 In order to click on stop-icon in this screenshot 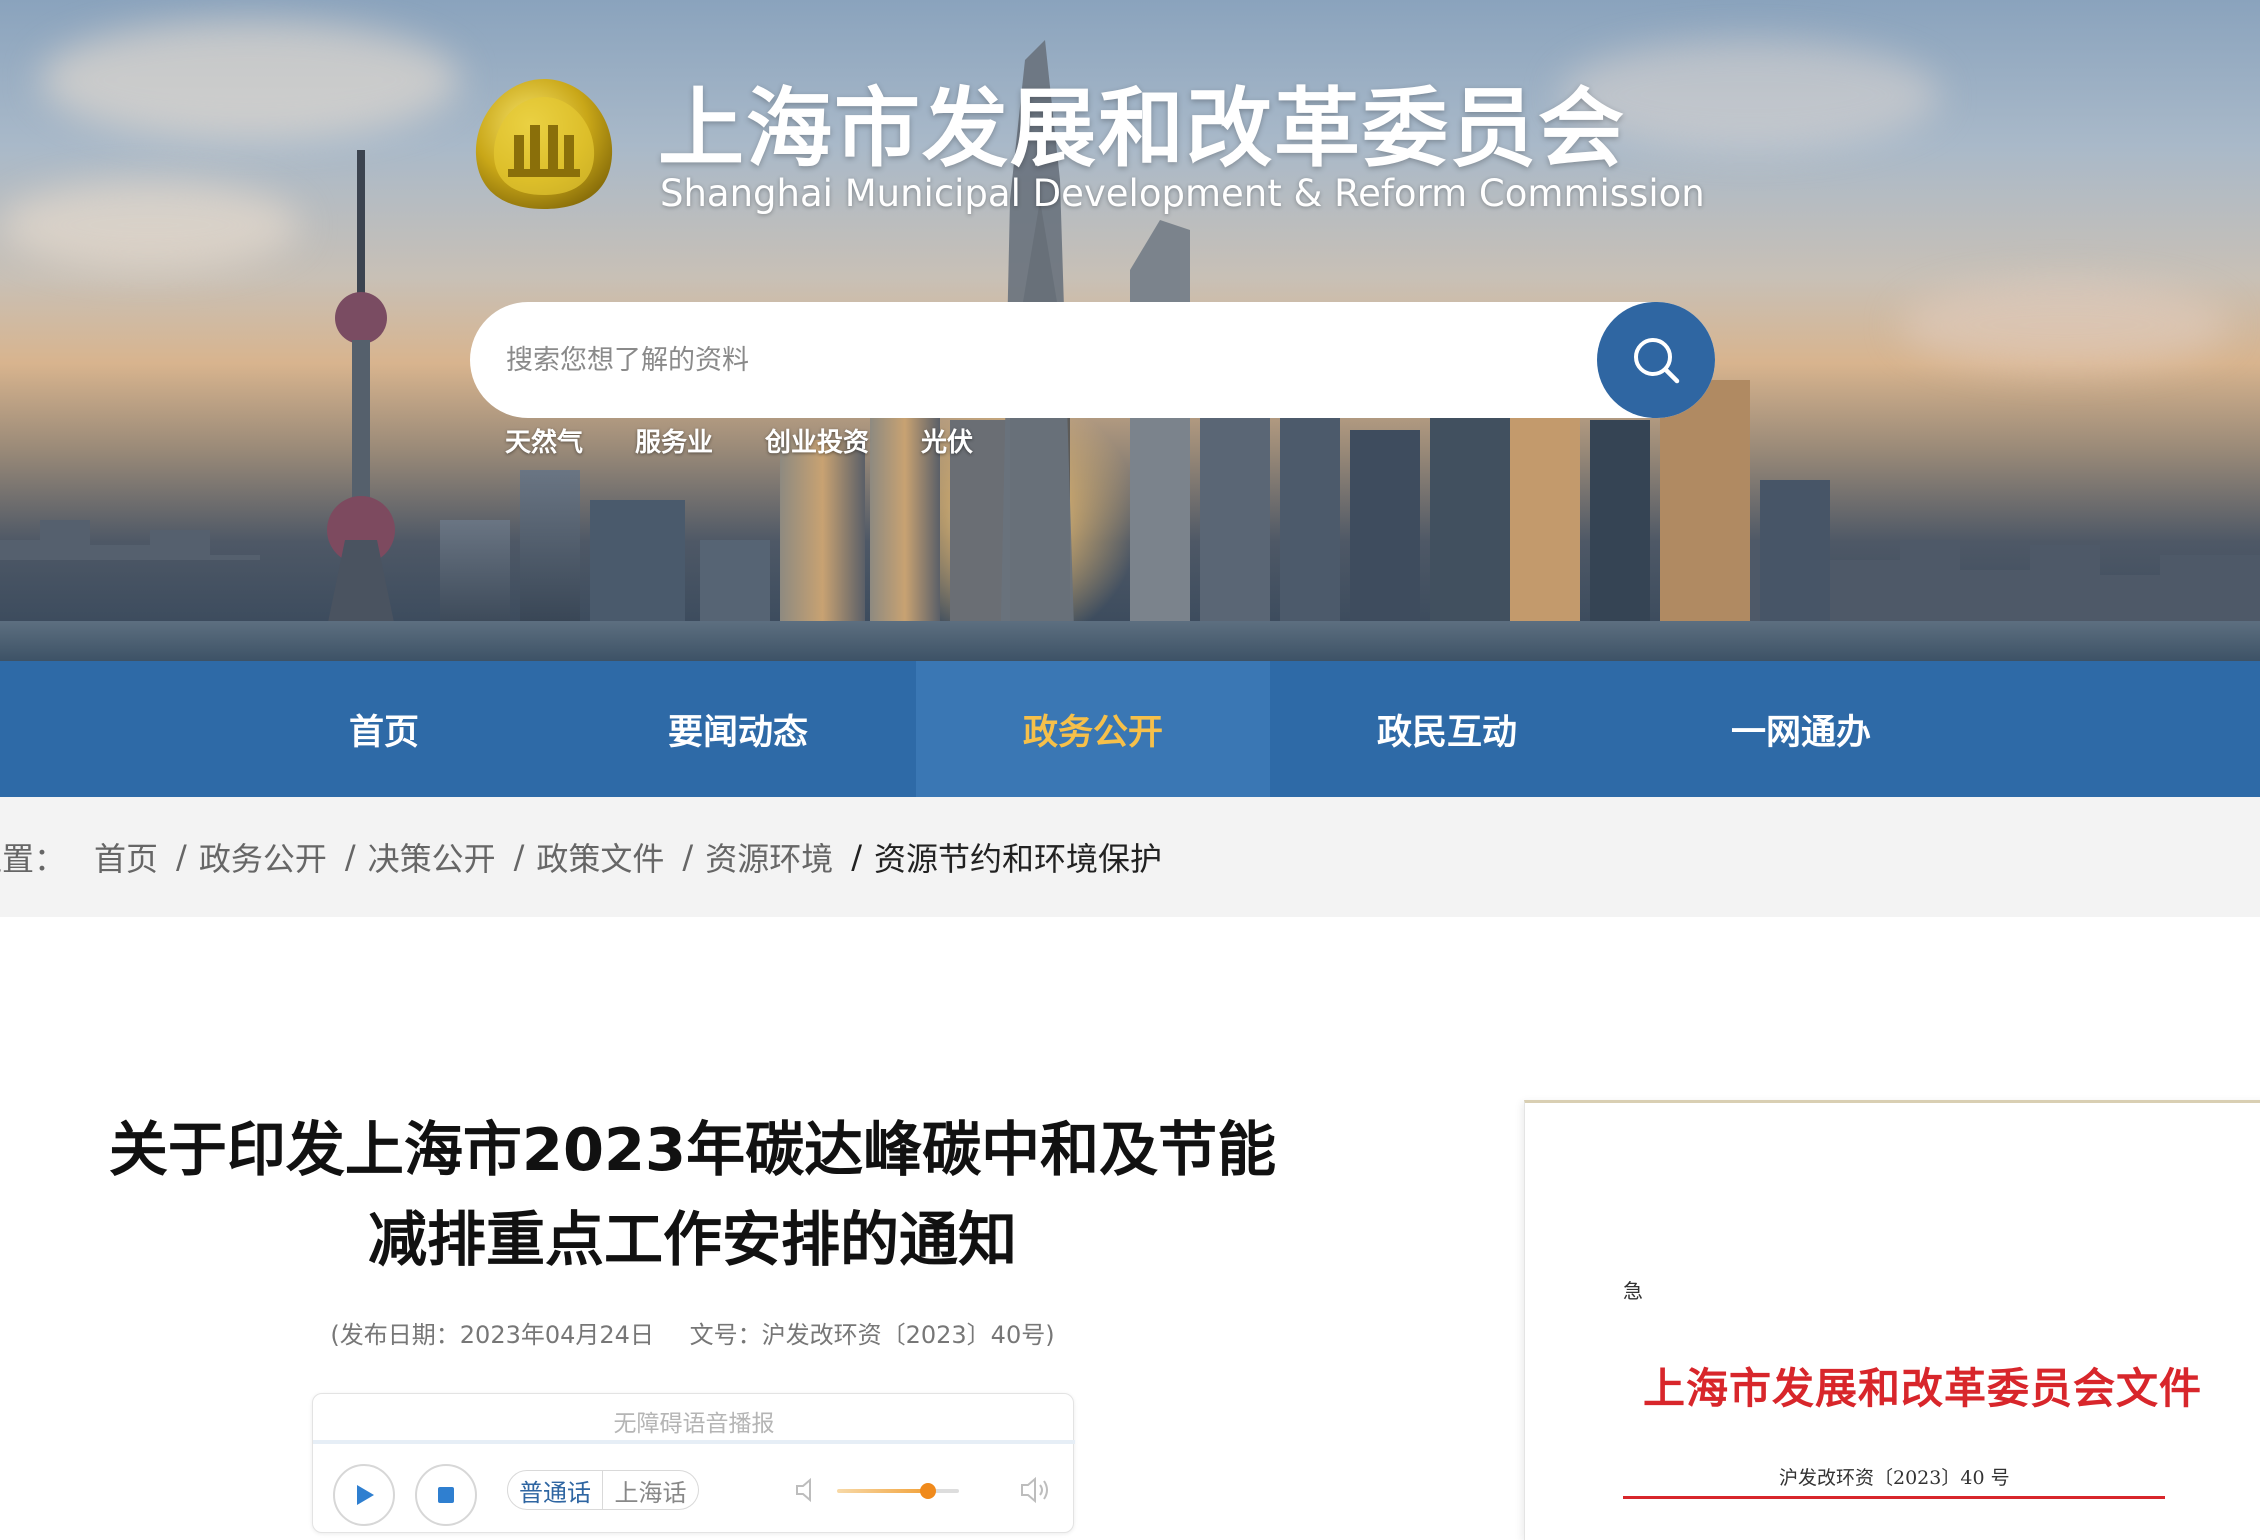, I will do `click(446, 1495)`.